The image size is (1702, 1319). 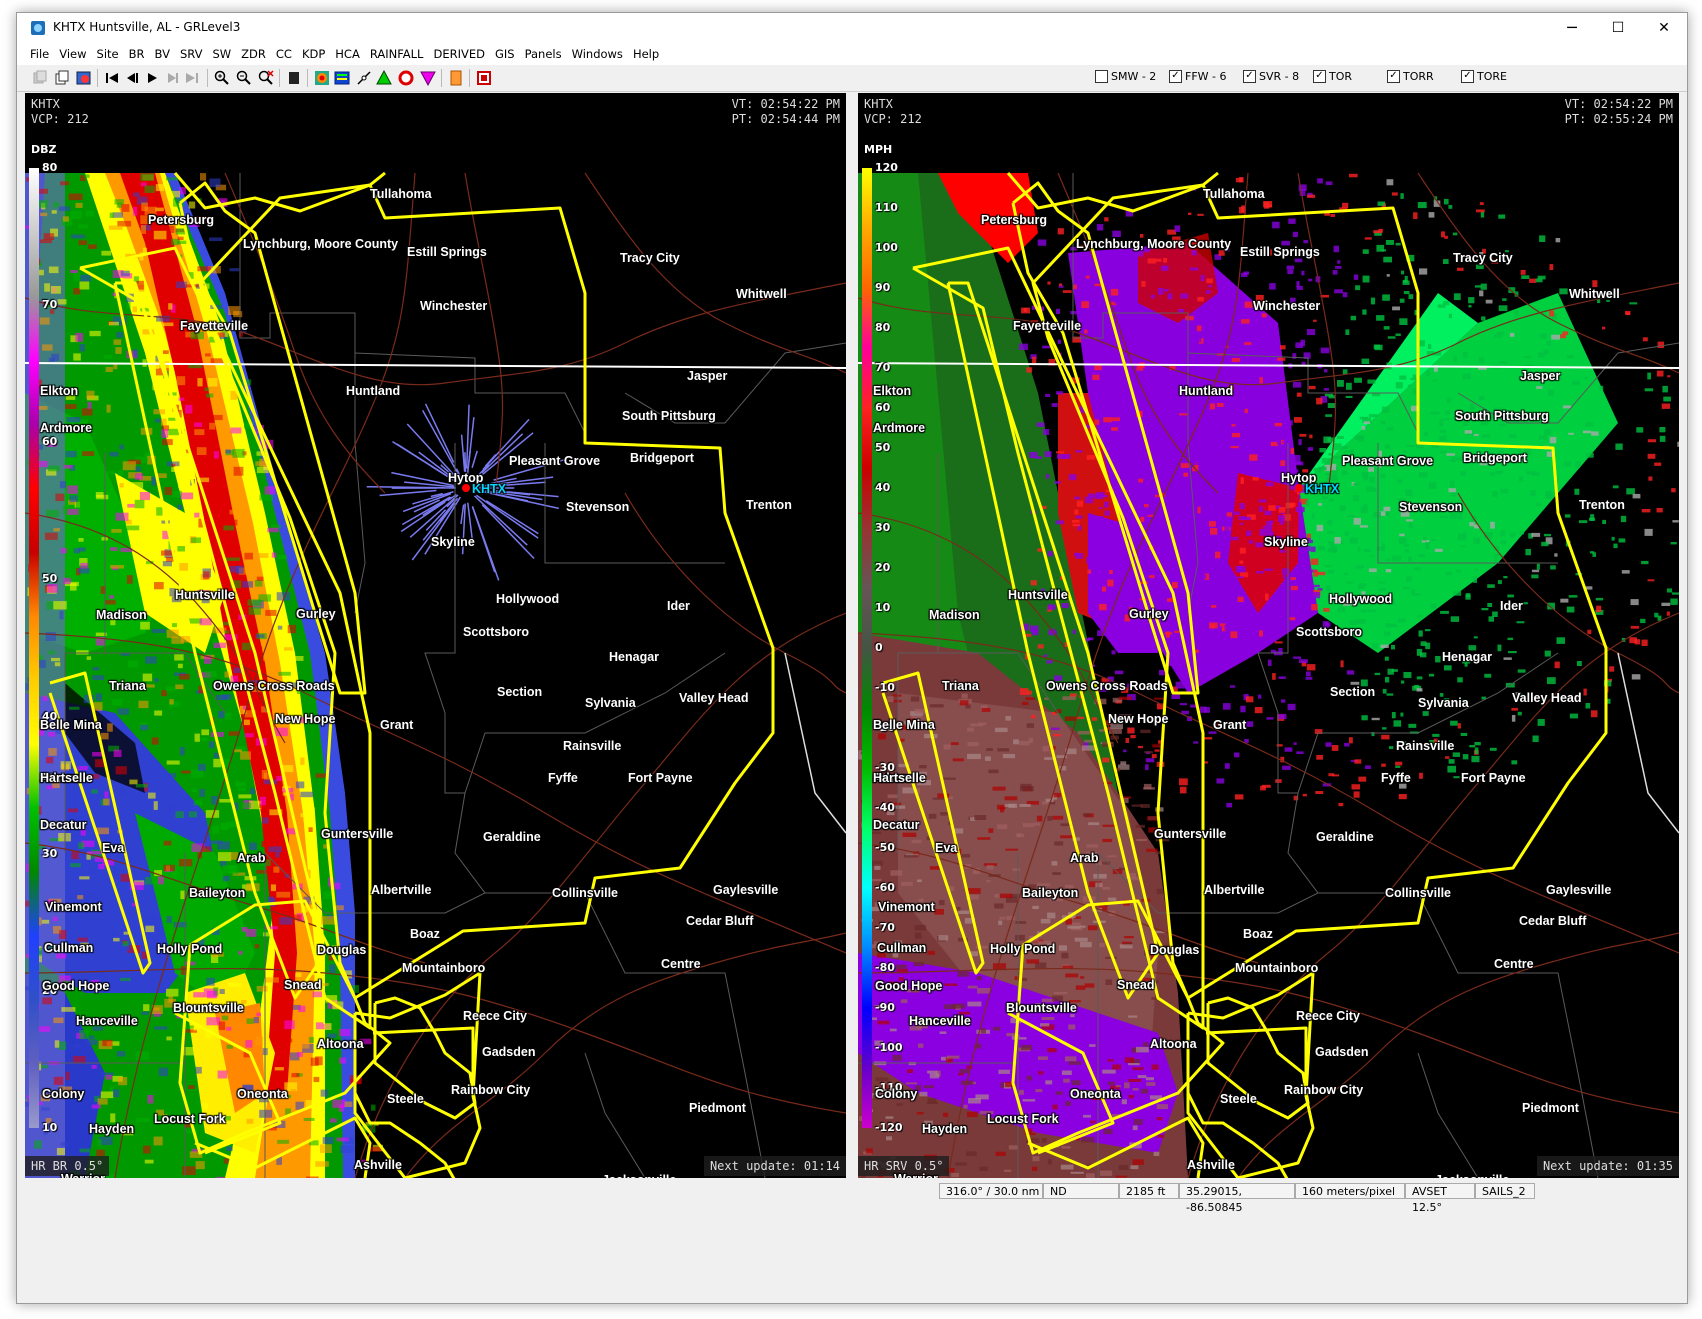 I want to click on menu-sw: SW, so click(x=221, y=54).